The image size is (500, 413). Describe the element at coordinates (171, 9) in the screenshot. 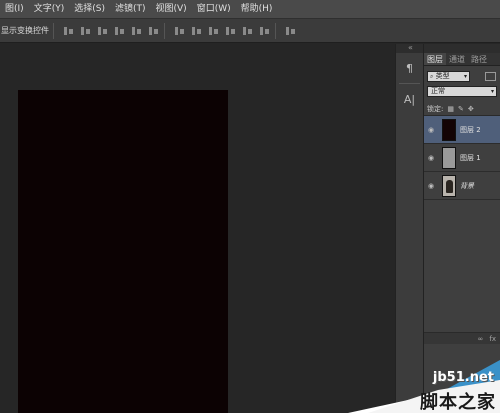

I see `menu-view: 视图(V)` at that location.